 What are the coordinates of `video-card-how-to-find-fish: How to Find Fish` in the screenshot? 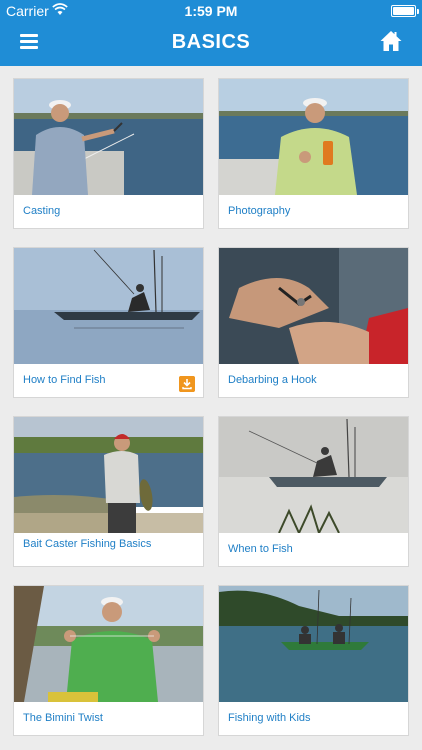 It's located at (108, 322).